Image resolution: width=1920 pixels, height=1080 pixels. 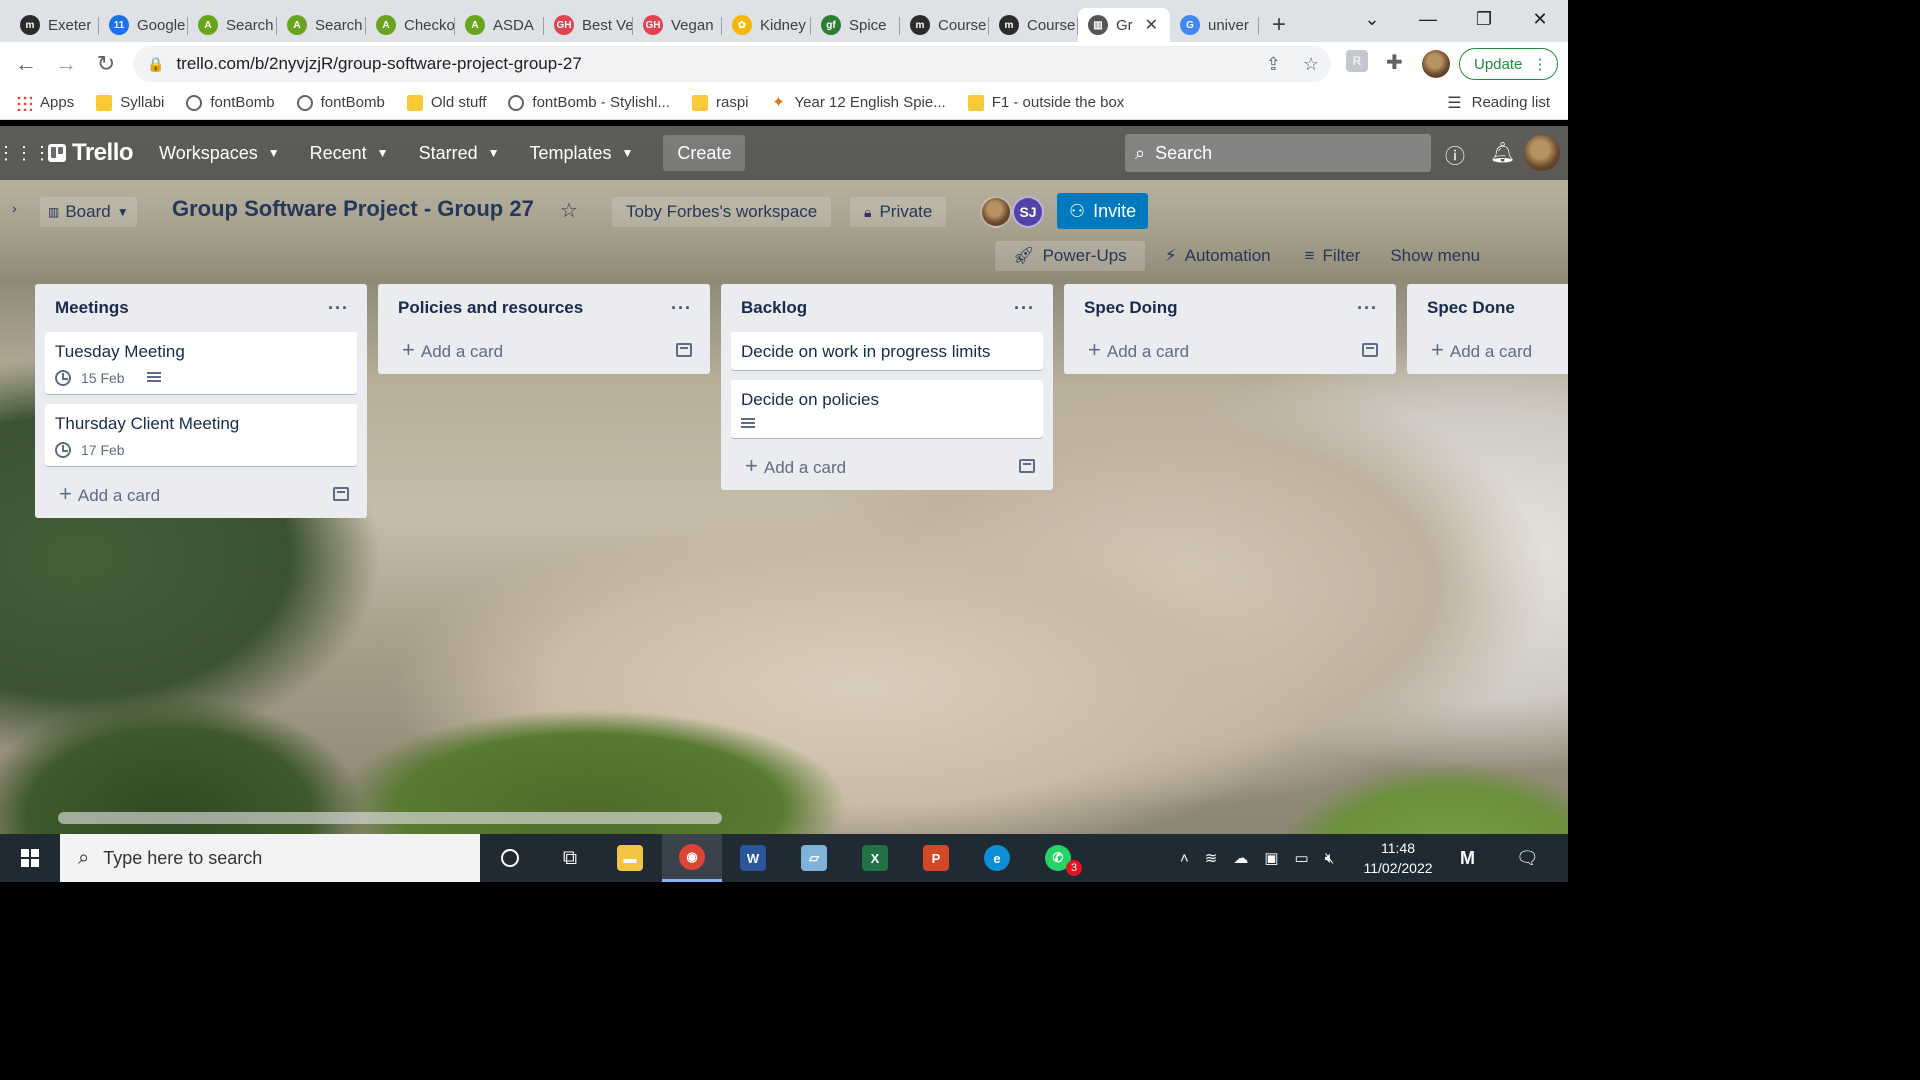 What do you see at coordinates (1302, 858) in the screenshot?
I see `battery-icon: ▭` at bounding box center [1302, 858].